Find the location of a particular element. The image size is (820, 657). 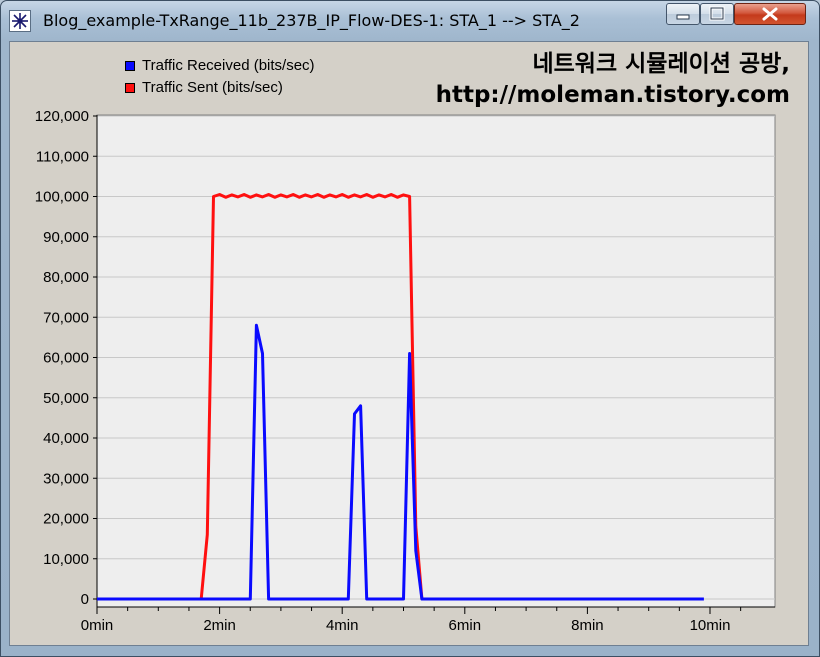

x-tick-label: 2min is located at coordinates (219, 625).